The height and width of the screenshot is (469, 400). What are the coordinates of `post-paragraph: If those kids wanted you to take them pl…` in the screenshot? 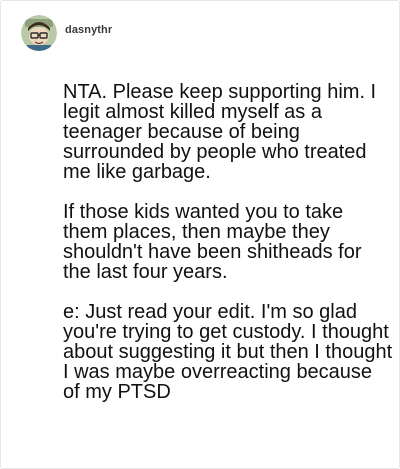 It's located at (212, 242).